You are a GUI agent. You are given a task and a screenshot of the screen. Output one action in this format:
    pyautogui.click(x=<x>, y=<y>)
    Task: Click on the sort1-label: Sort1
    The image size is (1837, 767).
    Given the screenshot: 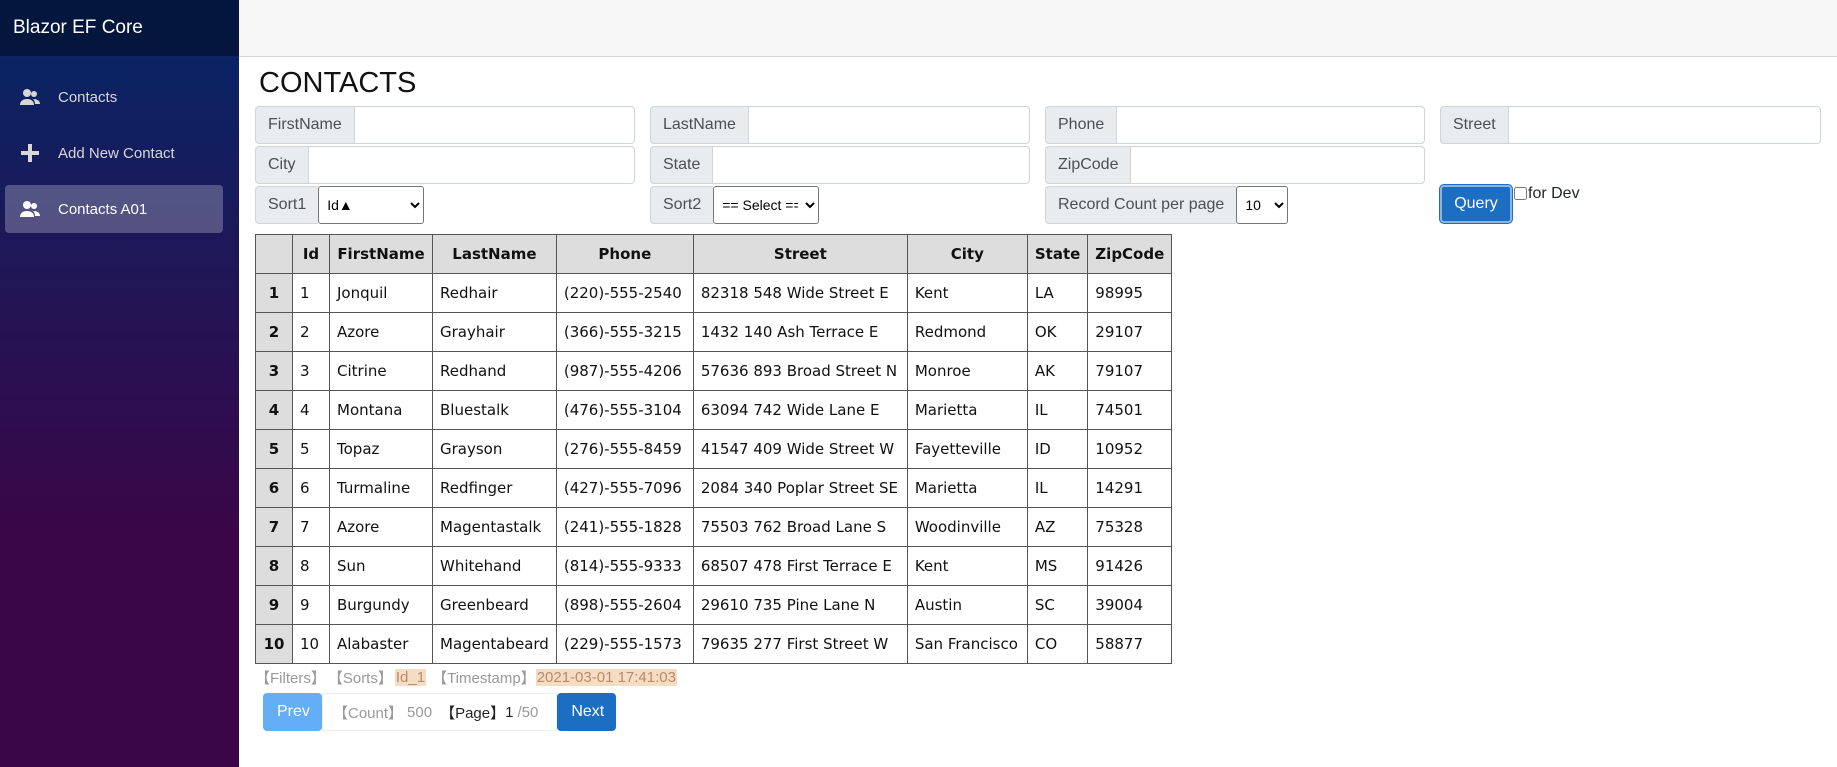 What is the action you would take?
    pyautogui.click(x=287, y=205)
    